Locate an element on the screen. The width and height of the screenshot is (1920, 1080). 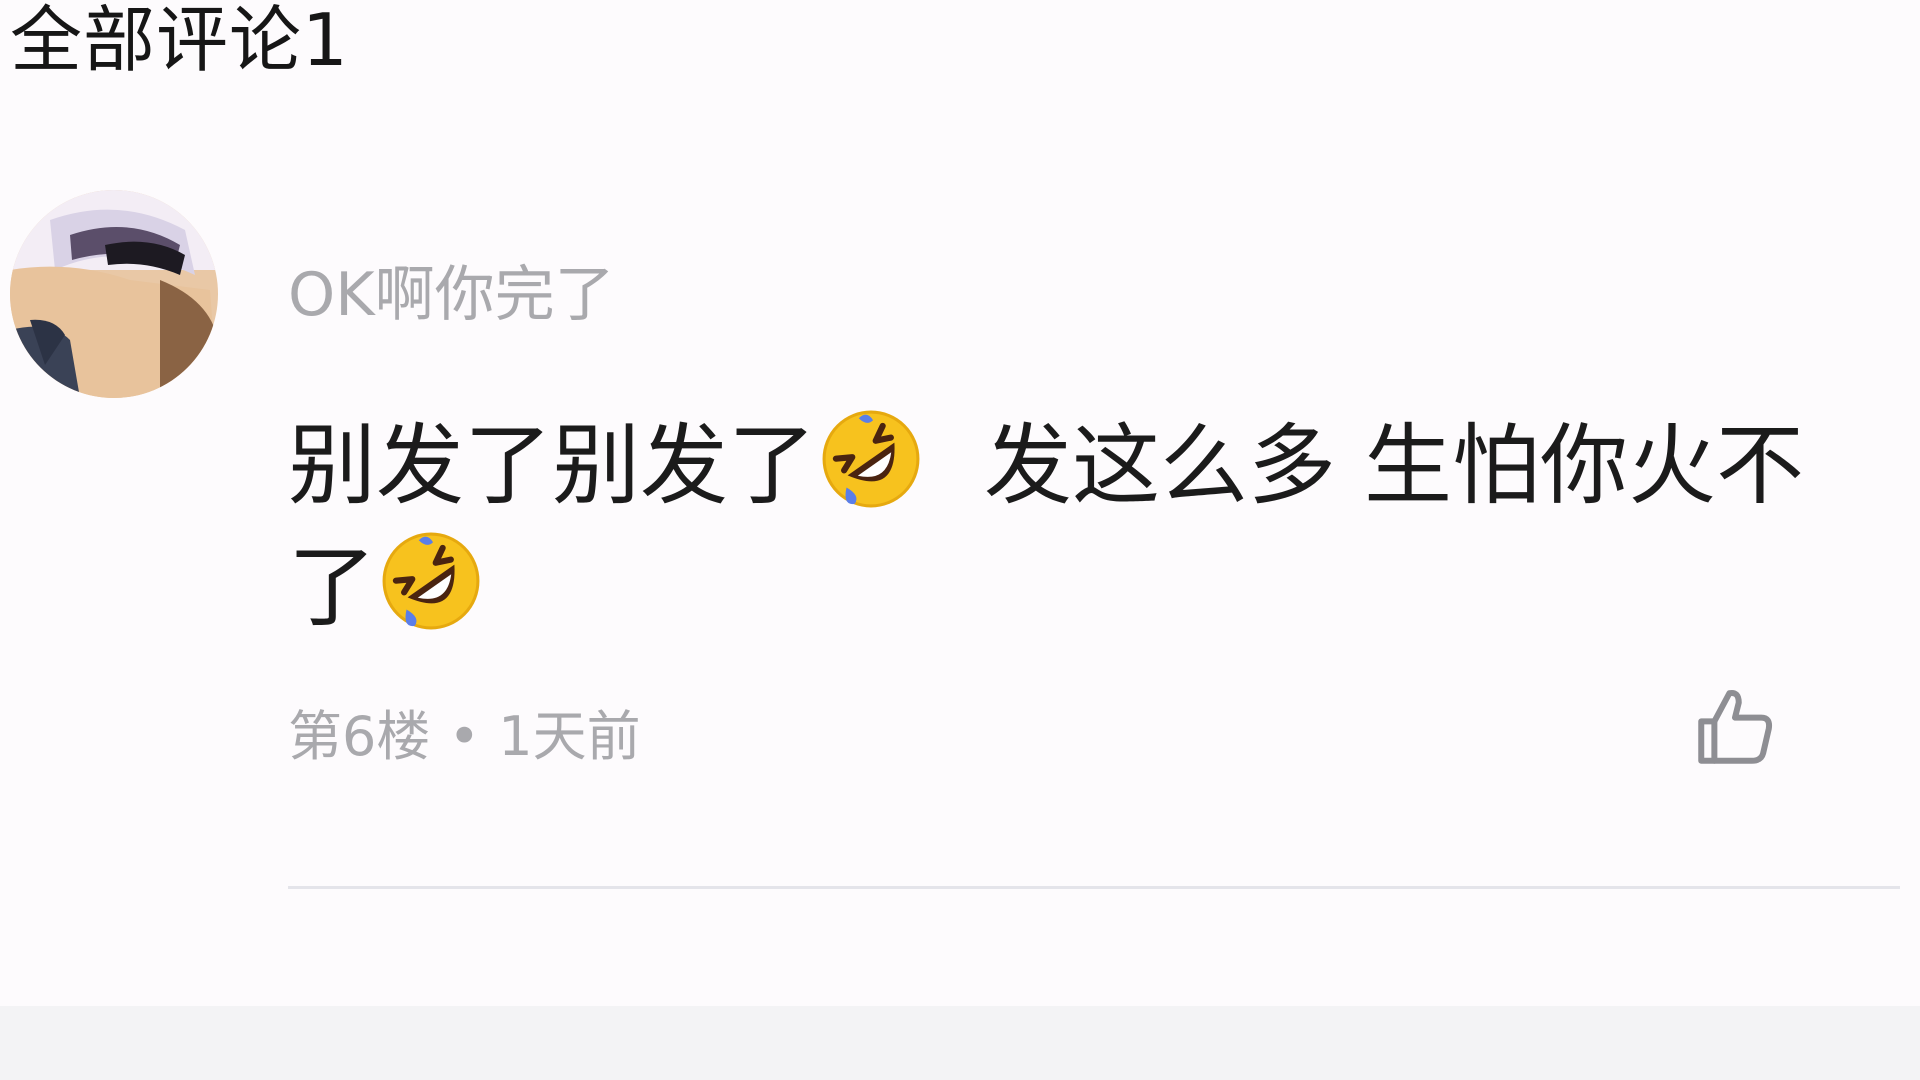
divider is located at coordinates (1094, 887).